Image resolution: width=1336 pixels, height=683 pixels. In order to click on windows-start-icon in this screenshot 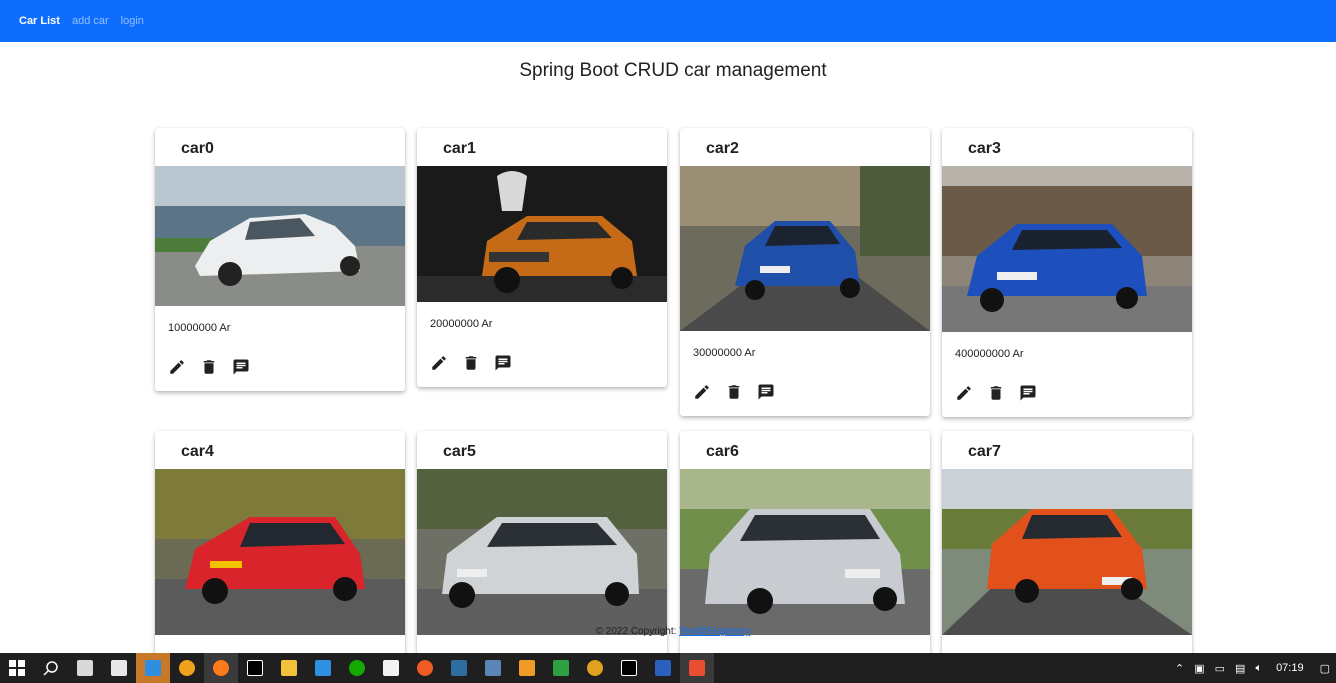, I will do `click(17, 668)`.